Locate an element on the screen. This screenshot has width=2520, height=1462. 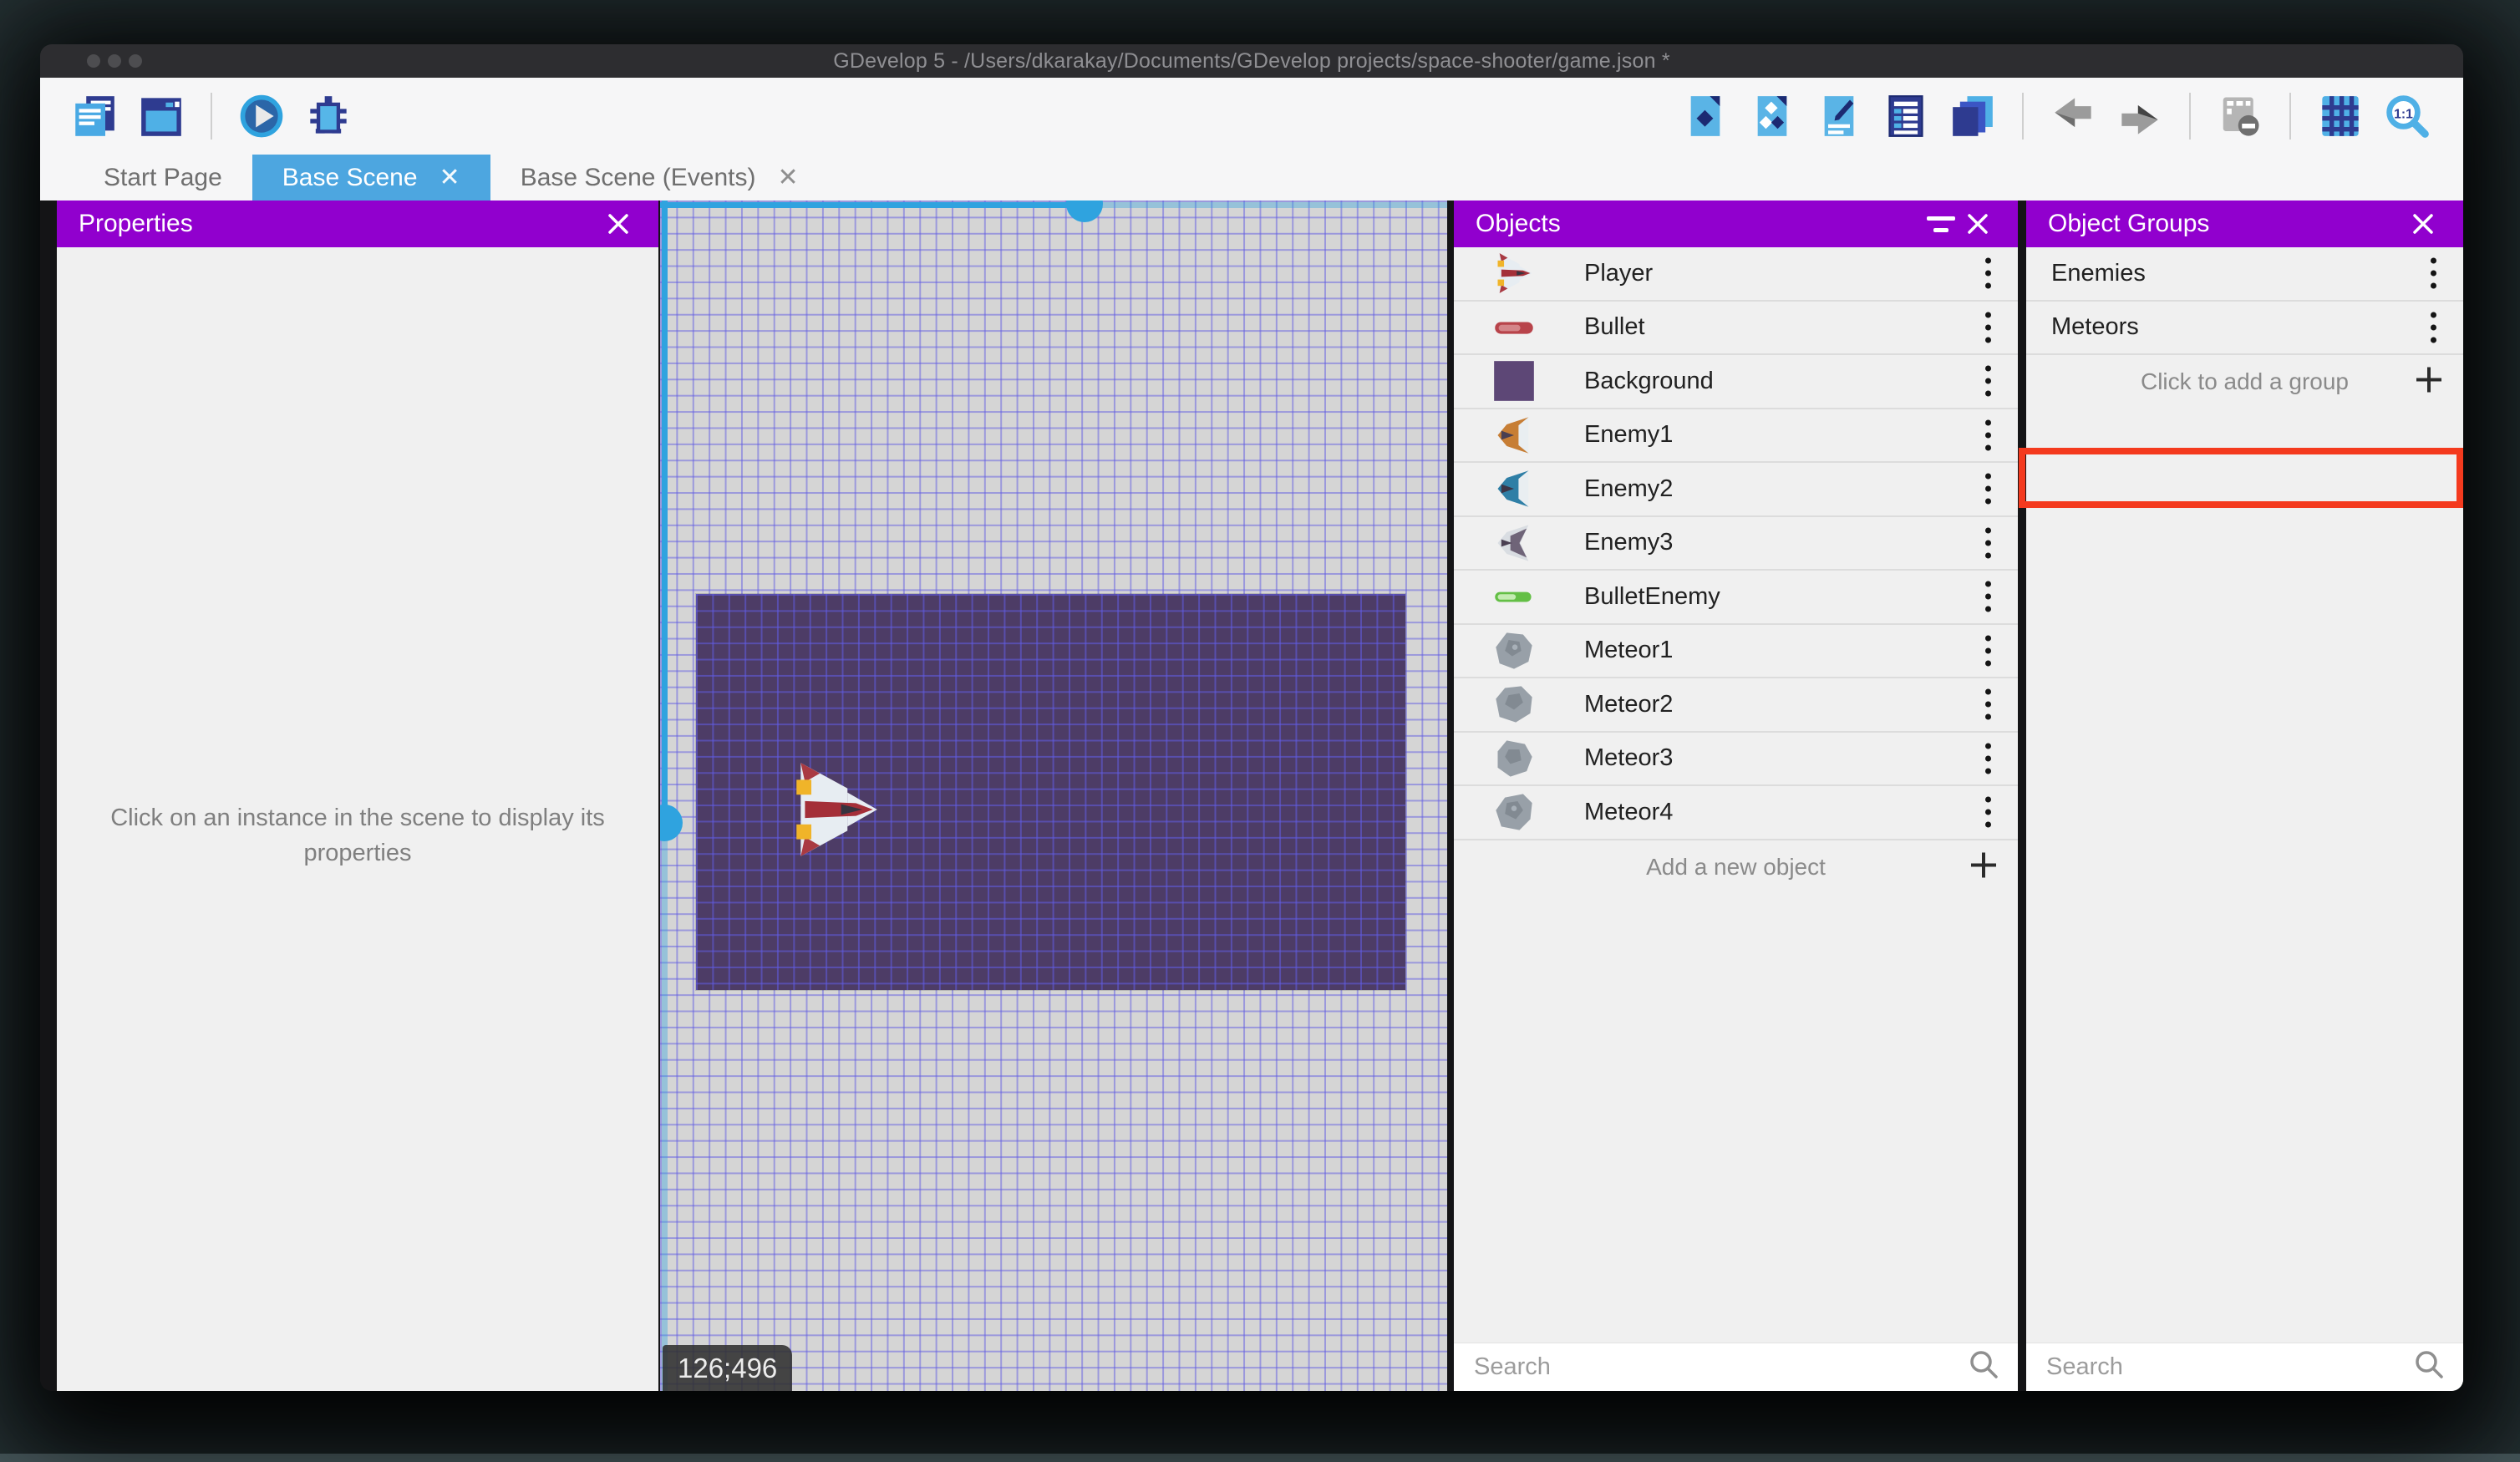
selection-border-left-faint is located at coordinates (665, 1107).